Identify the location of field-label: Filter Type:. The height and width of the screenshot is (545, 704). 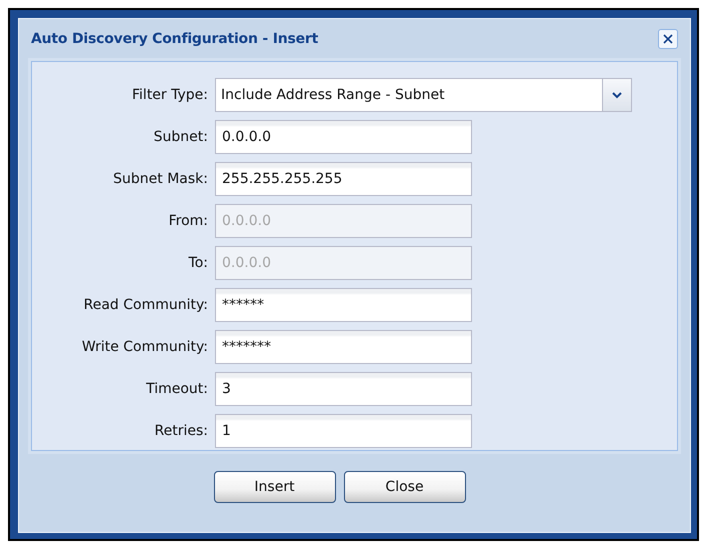
(170, 95).